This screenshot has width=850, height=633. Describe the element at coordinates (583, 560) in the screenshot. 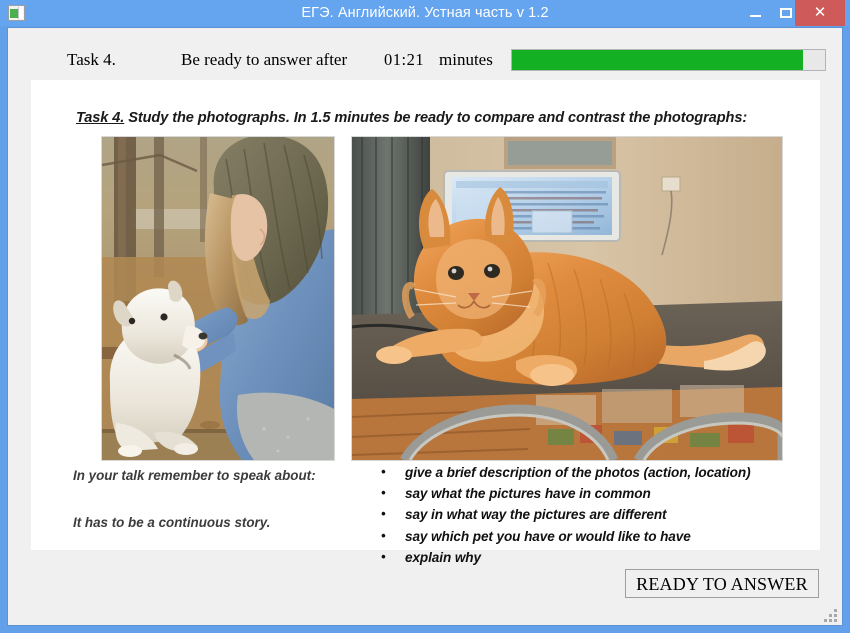

I see `talking-point-item: explain why` at that location.